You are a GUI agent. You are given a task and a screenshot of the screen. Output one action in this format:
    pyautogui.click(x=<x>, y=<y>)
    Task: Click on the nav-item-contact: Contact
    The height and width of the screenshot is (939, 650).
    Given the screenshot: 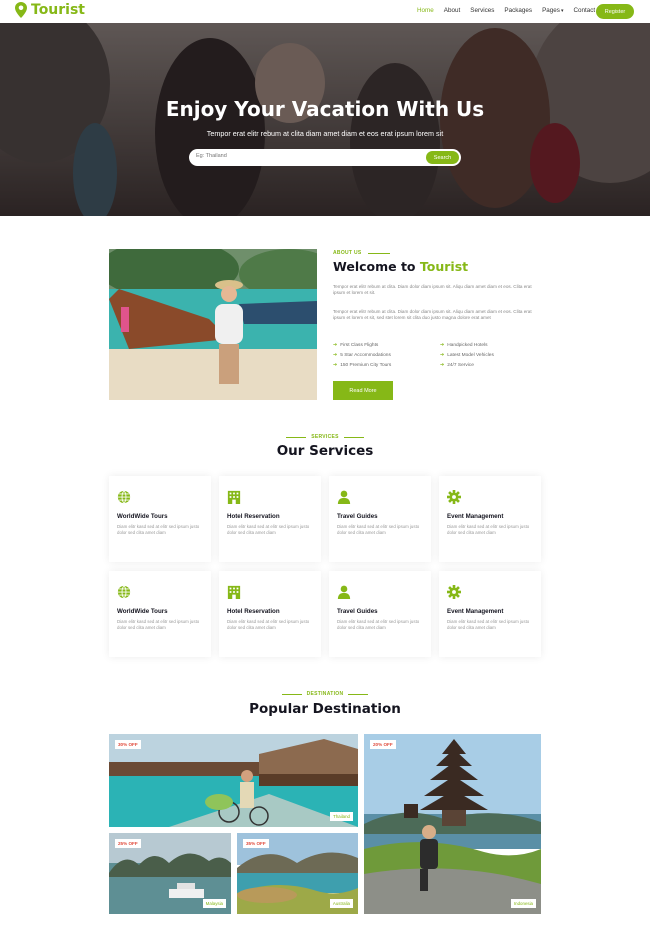 What is the action you would take?
    pyautogui.click(x=584, y=10)
    